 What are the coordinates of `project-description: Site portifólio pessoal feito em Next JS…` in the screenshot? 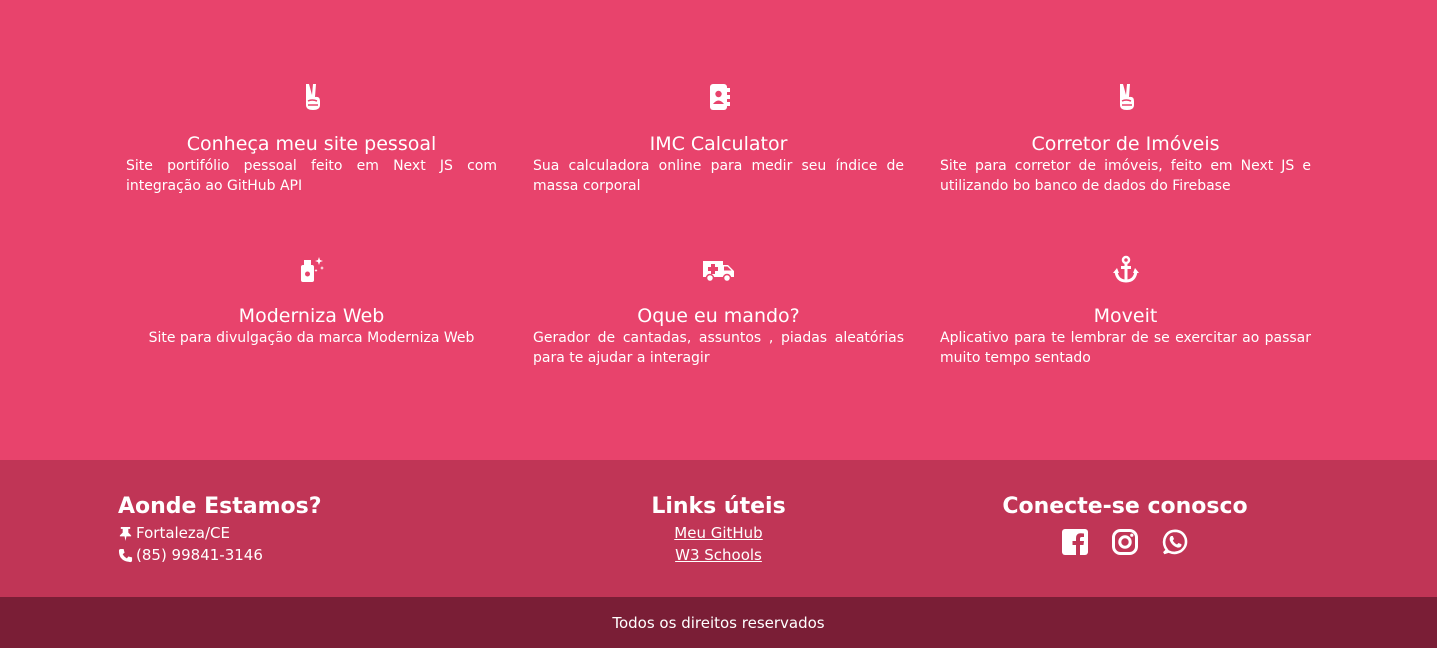 It's located at (311, 176).